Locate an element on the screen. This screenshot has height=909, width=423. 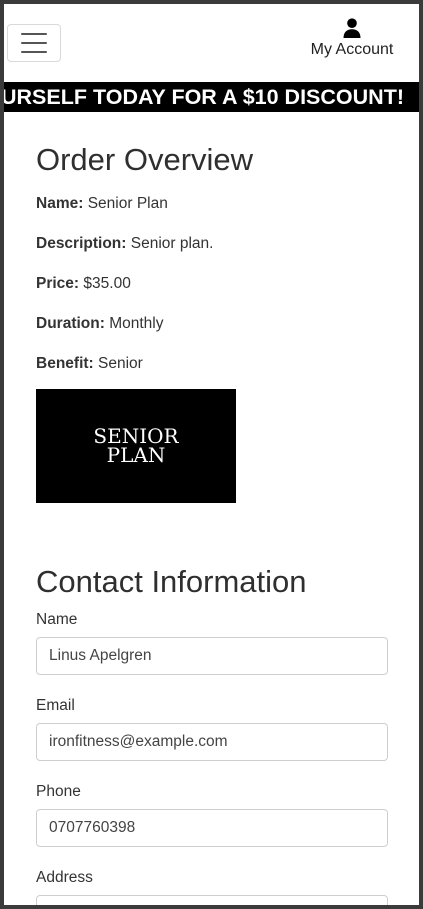
menu-toggle-button is located at coordinates (34, 43).